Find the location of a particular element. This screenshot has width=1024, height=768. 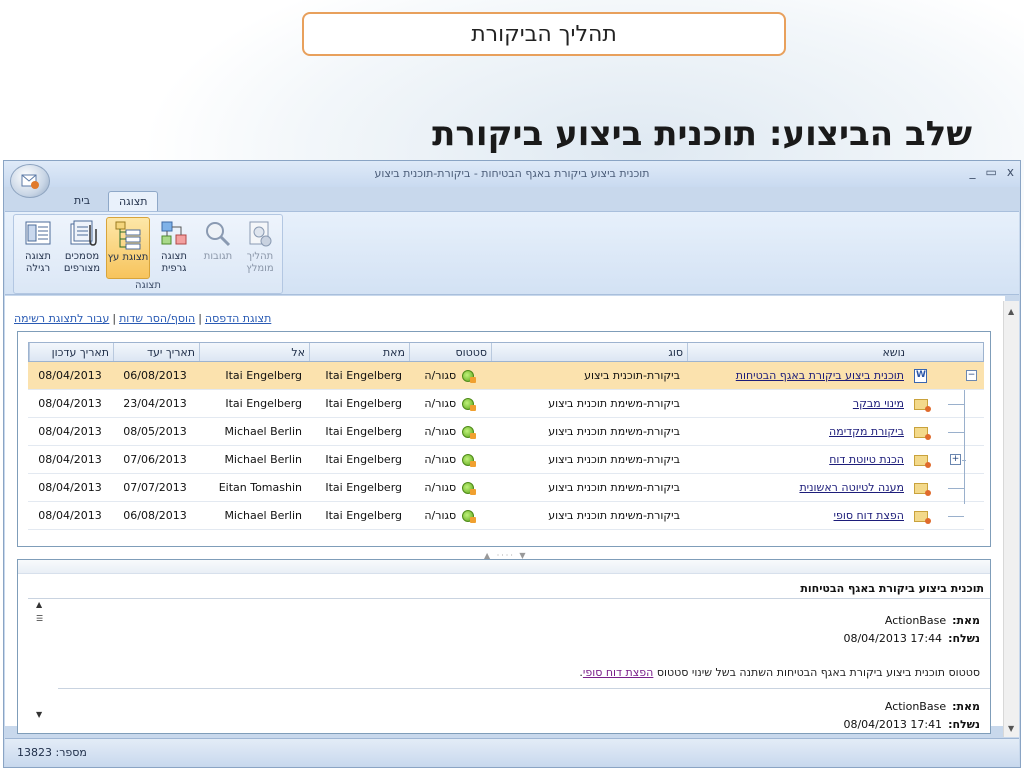

print-view-link: תצוגת הדפסה is located at coordinates (238, 318).